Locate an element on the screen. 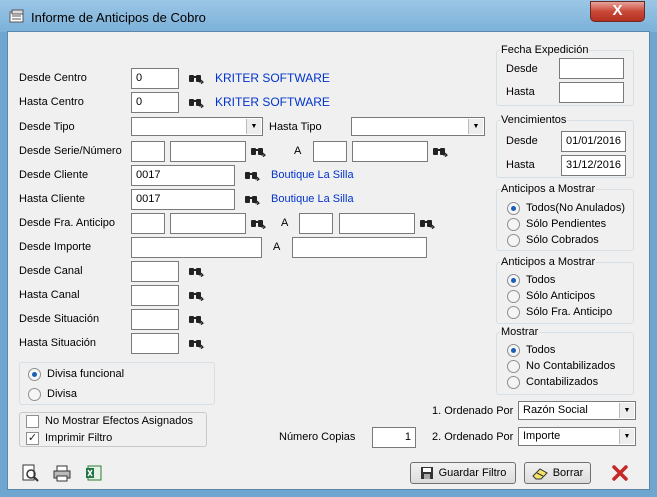 The image size is (657, 497). fra-a-label: A is located at coordinates (285, 223).